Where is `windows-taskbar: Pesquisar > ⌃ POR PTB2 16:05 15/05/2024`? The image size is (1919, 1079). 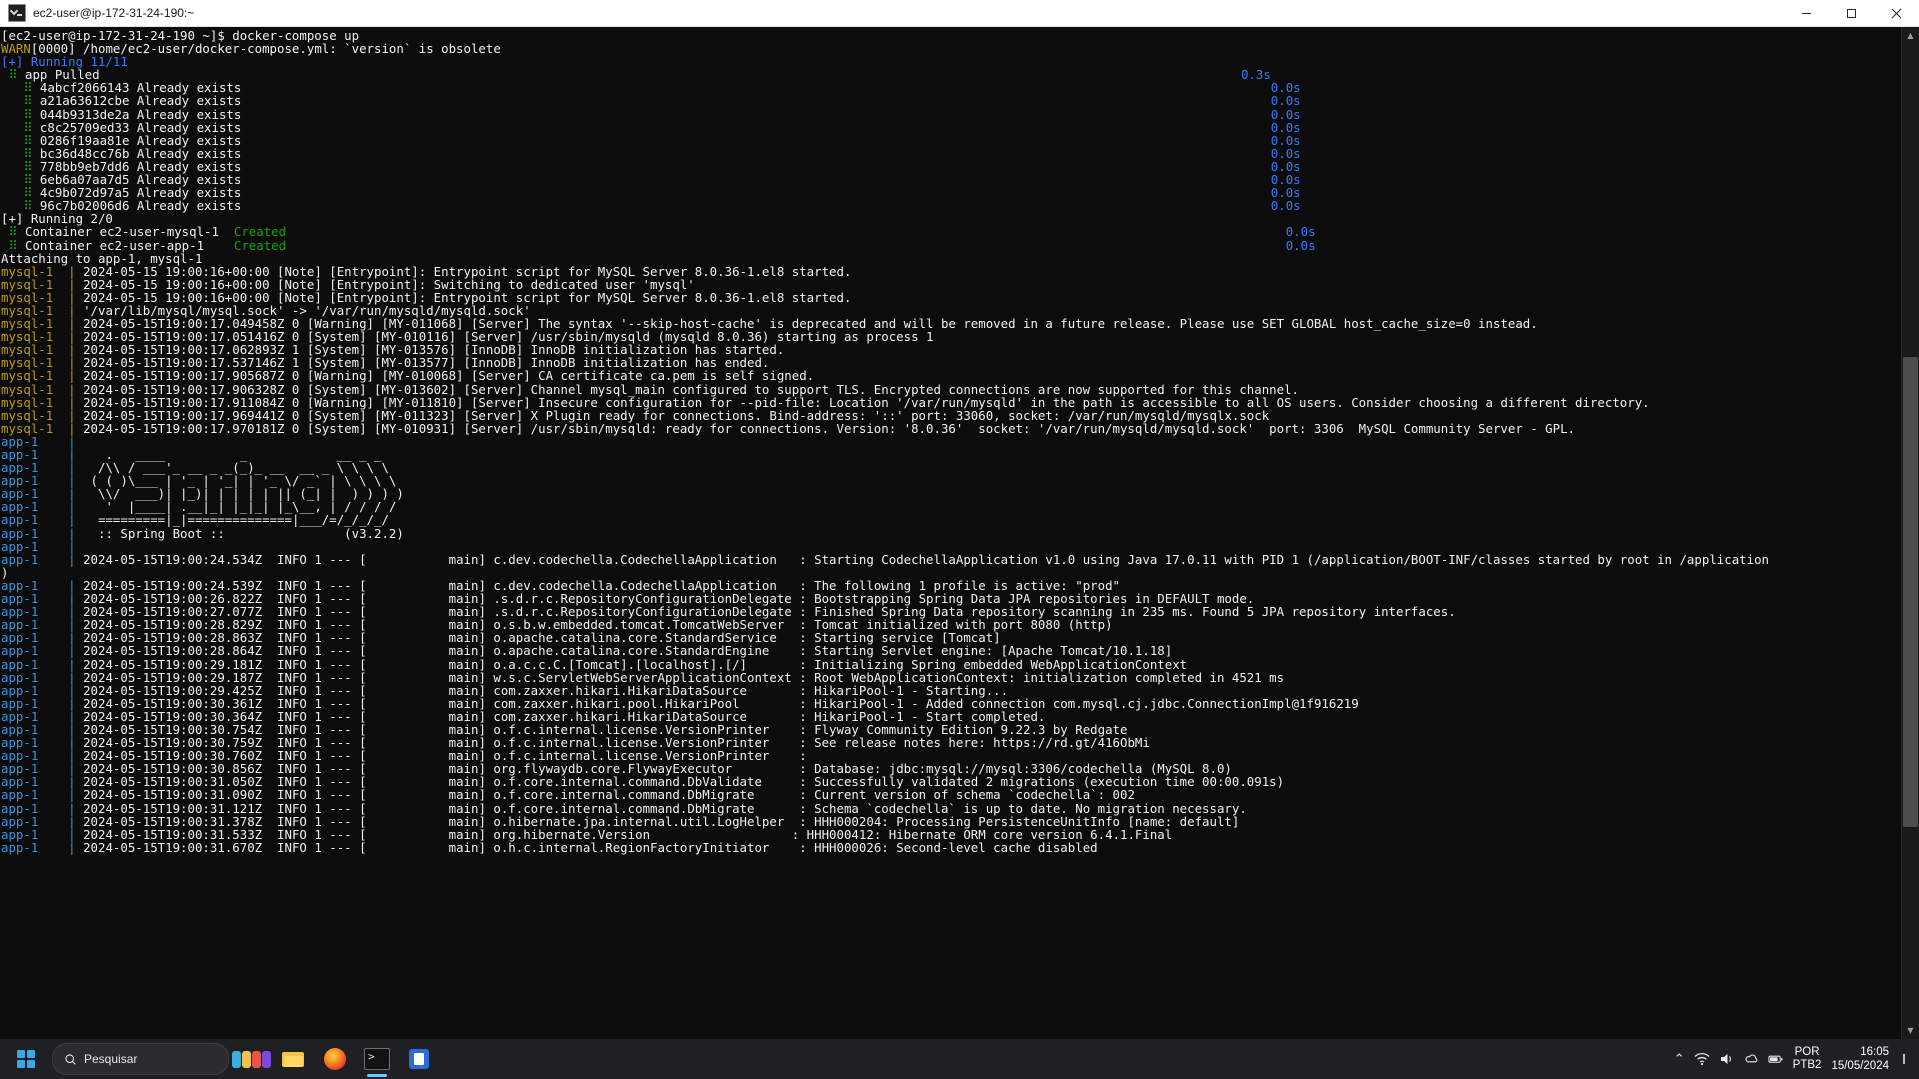 windows-taskbar: Pesquisar > ⌃ POR PTB2 16:05 15/05/2024 is located at coordinates (959, 1059).